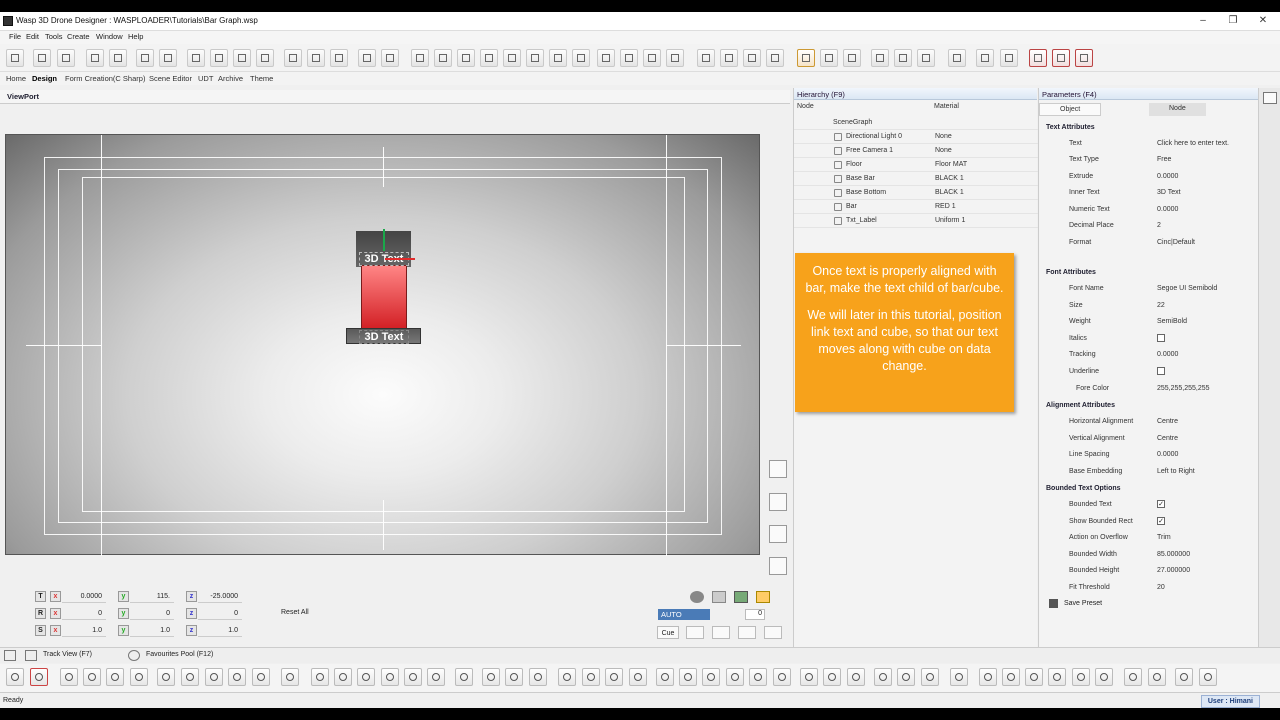 This screenshot has height=720, width=1280. What do you see at coordinates (384, 297) in the screenshot?
I see `bar-cube` at bounding box center [384, 297].